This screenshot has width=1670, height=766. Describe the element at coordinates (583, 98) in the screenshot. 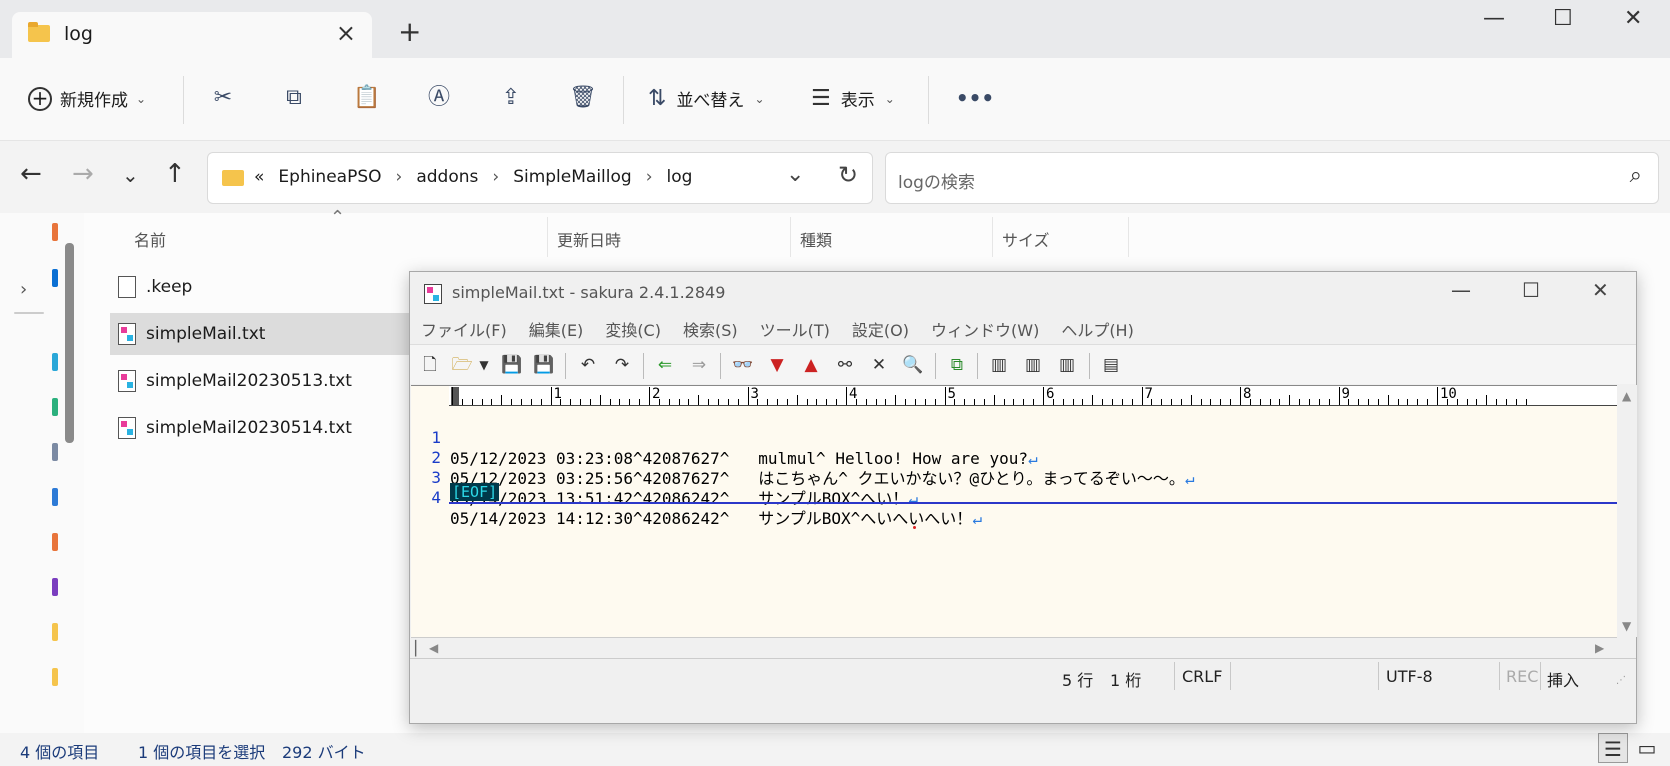

I see `delete-icon: 🗑` at that location.